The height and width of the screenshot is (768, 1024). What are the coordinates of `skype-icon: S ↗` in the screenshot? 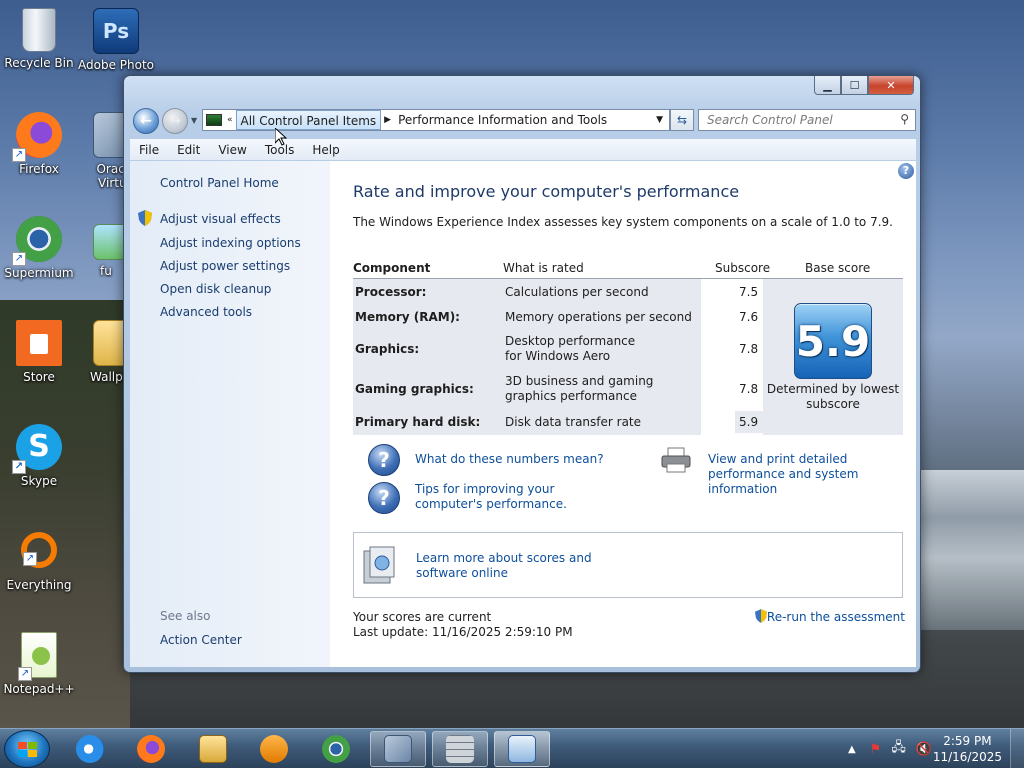 It's located at (37, 449).